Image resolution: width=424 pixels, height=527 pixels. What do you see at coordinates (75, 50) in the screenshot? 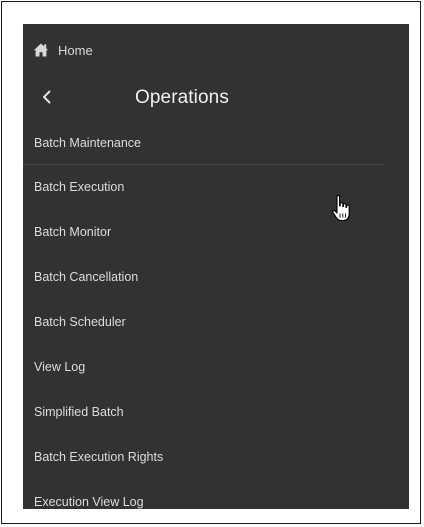
I see `home-label: Home` at bounding box center [75, 50].